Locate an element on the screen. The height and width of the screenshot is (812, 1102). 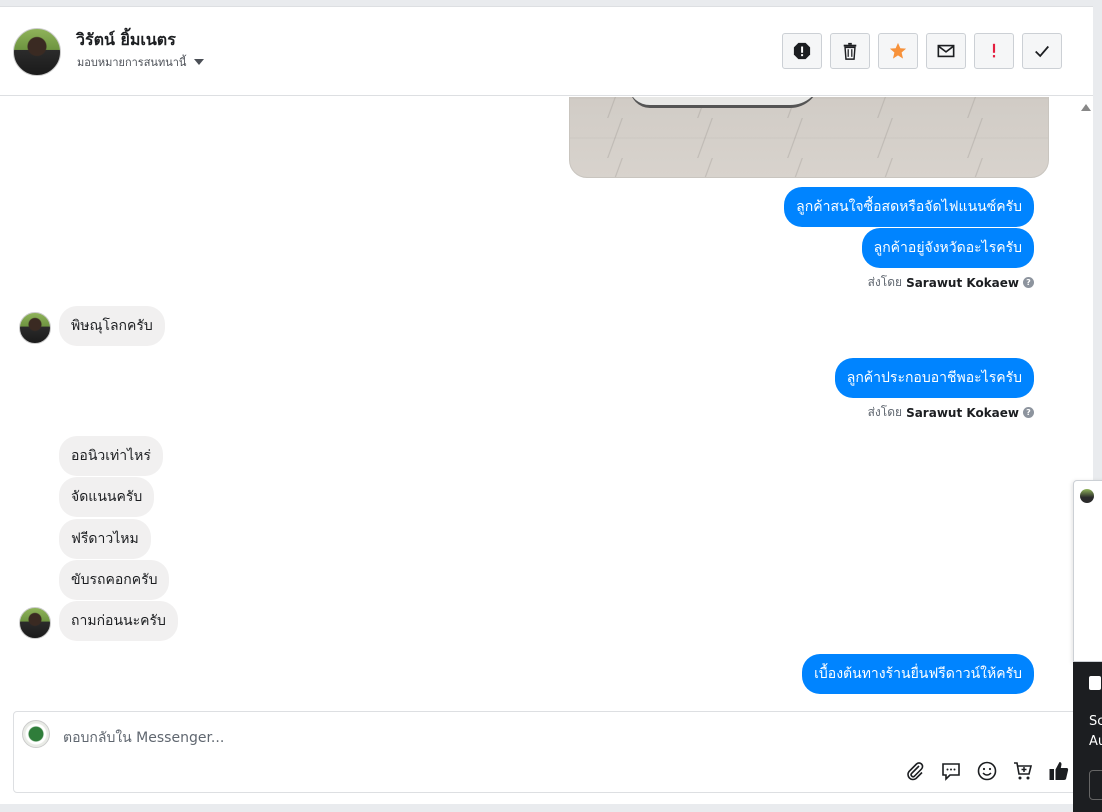
incoming-message: จัดแนนครับ is located at coordinates (107, 497).